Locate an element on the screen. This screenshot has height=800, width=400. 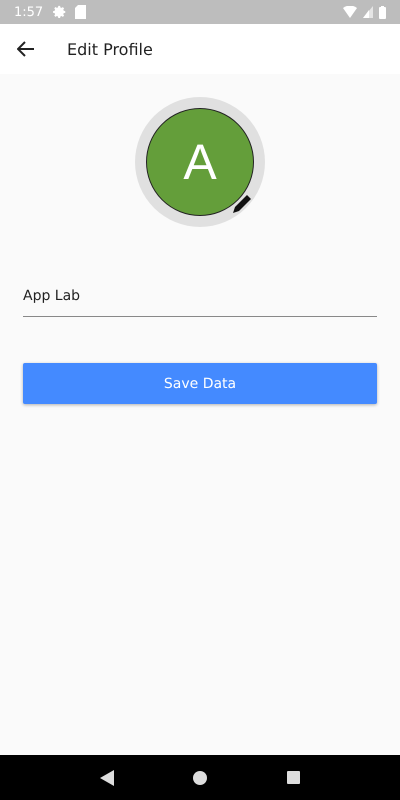
pencil-icon is located at coordinates (242, 204).